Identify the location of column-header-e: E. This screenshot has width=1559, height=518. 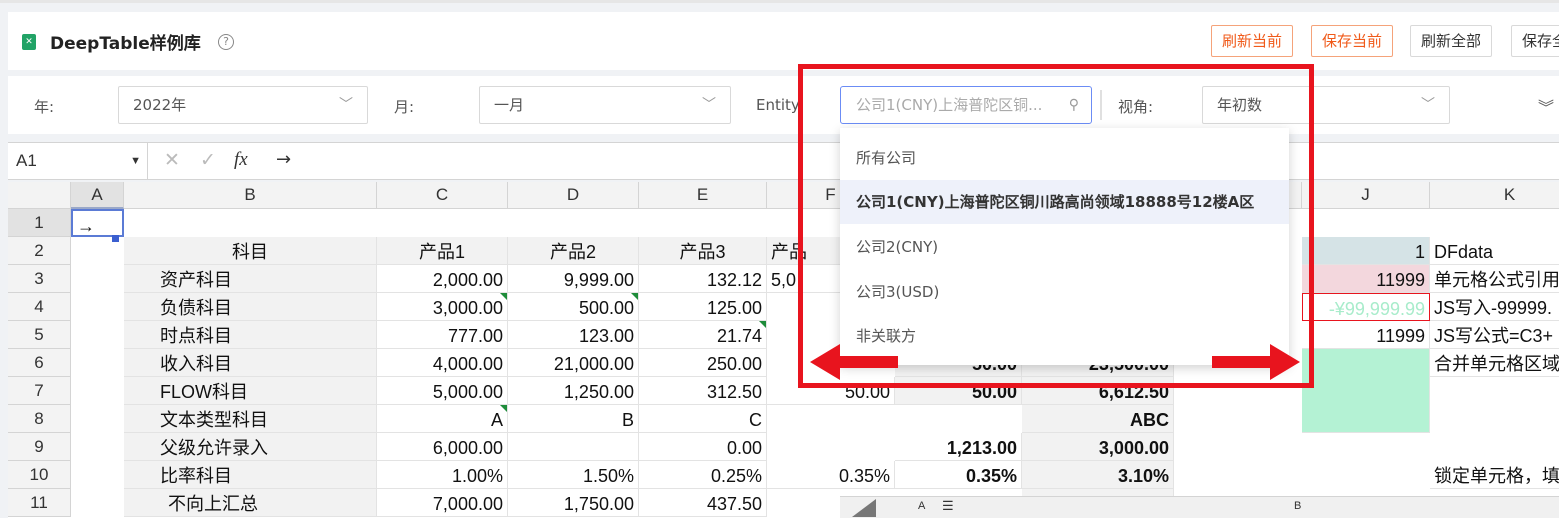
(703, 195).